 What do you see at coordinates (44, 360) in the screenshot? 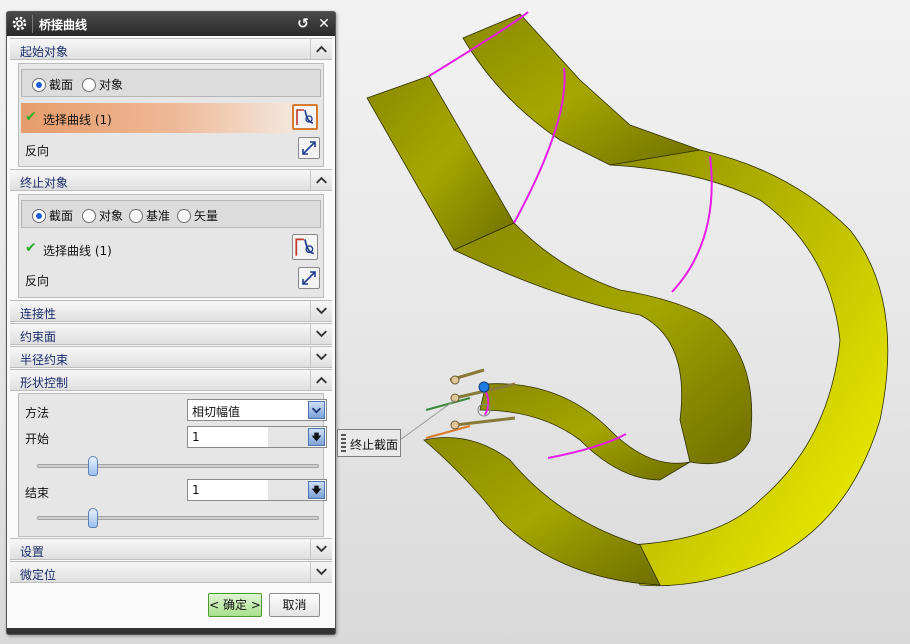
I see `section-radius-constraint-label: 半径约束` at bounding box center [44, 360].